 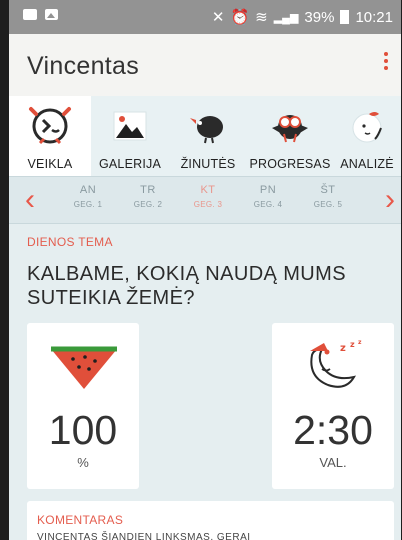 What do you see at coordinates (206, 130) in the screenshot?
I see `bird-icon` at bounding box center [206, 130].